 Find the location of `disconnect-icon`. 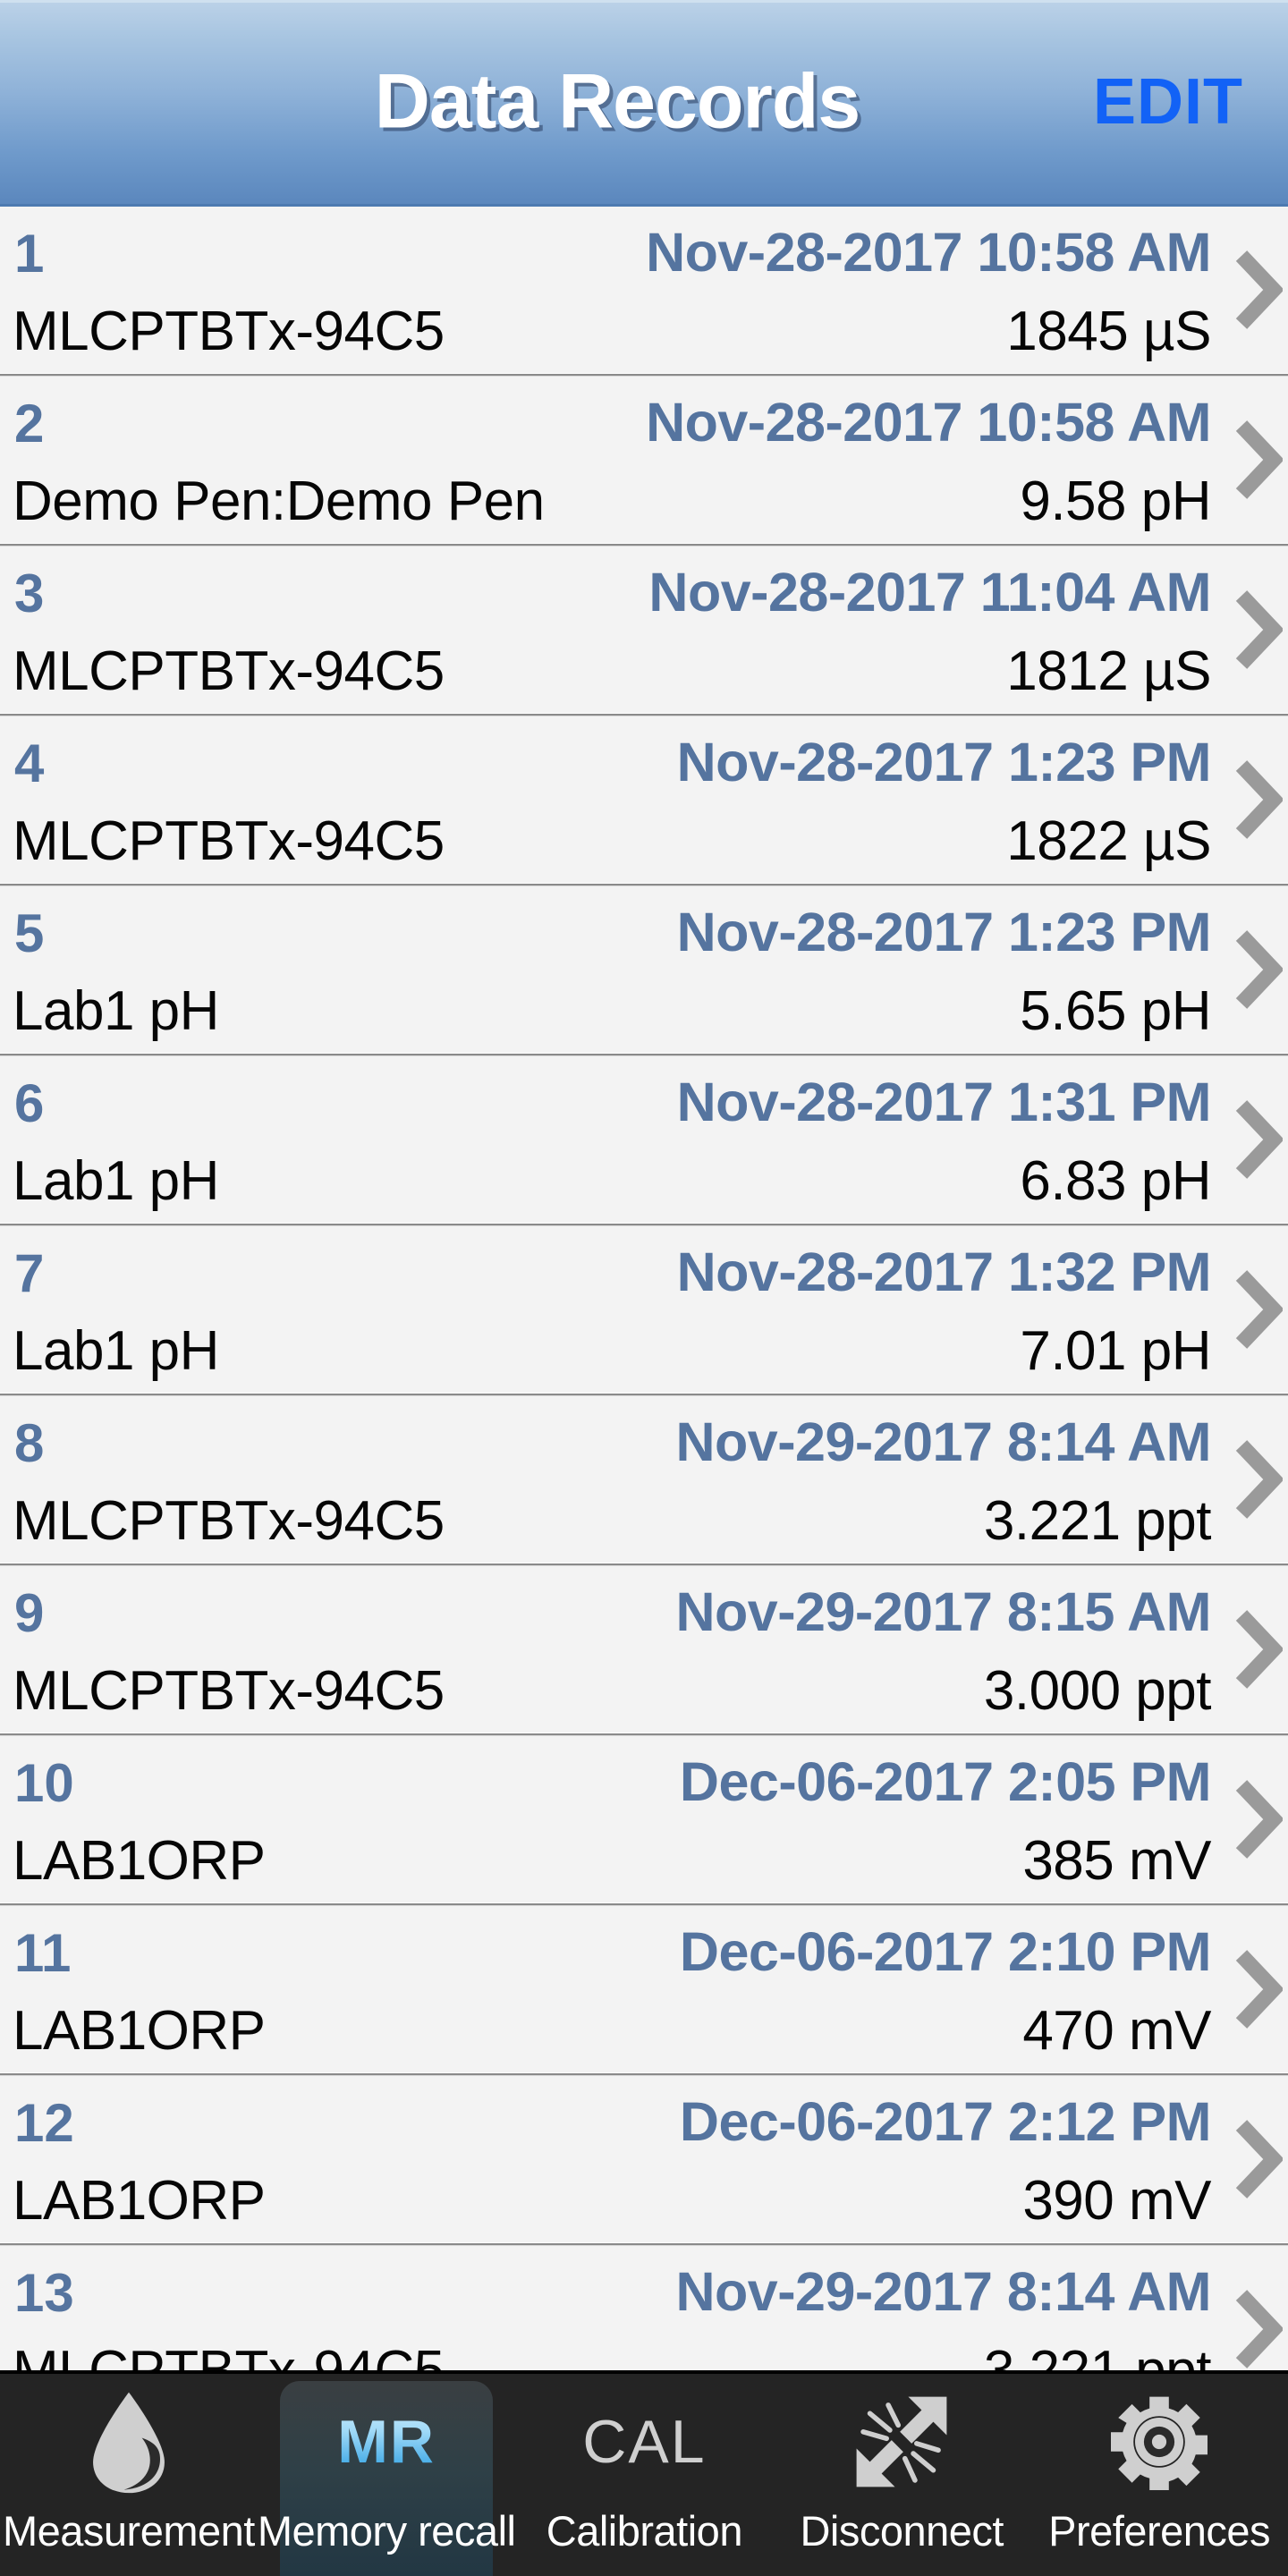

disconnect-icon is located at coordinates (902, 2442).